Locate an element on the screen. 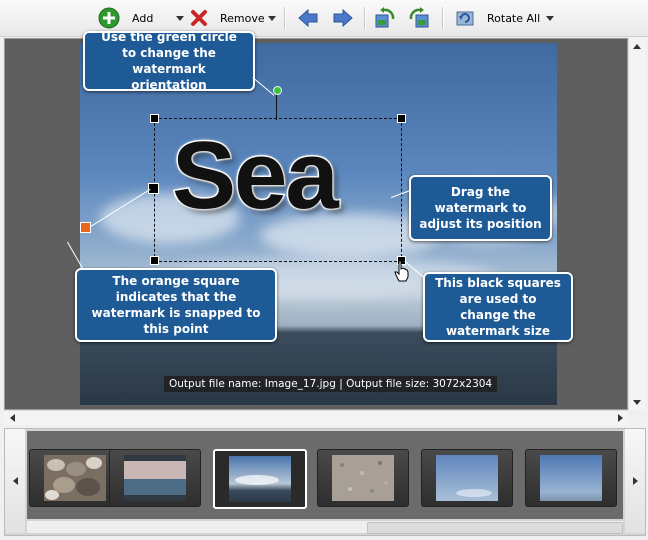 The image size is (648, 540). thumbnail-image-pebbles is located at coordinates (75, 478).